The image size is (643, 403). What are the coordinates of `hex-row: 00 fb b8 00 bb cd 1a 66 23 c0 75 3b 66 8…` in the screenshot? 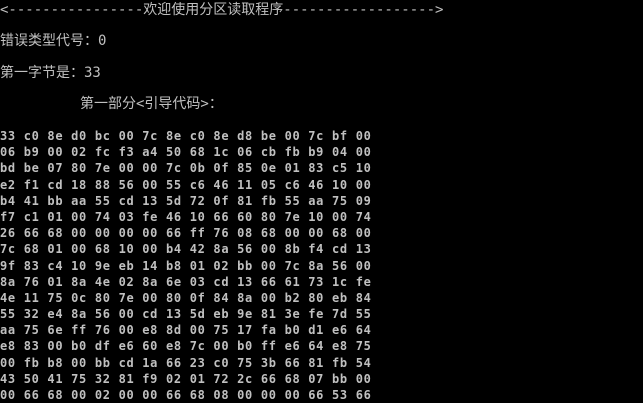 It's located at (186, 362).